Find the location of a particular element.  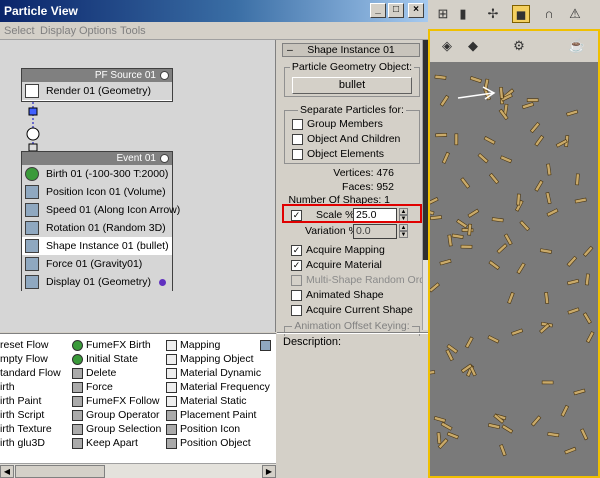

depot-item: irth Texture is located at coordinates (34, 429).